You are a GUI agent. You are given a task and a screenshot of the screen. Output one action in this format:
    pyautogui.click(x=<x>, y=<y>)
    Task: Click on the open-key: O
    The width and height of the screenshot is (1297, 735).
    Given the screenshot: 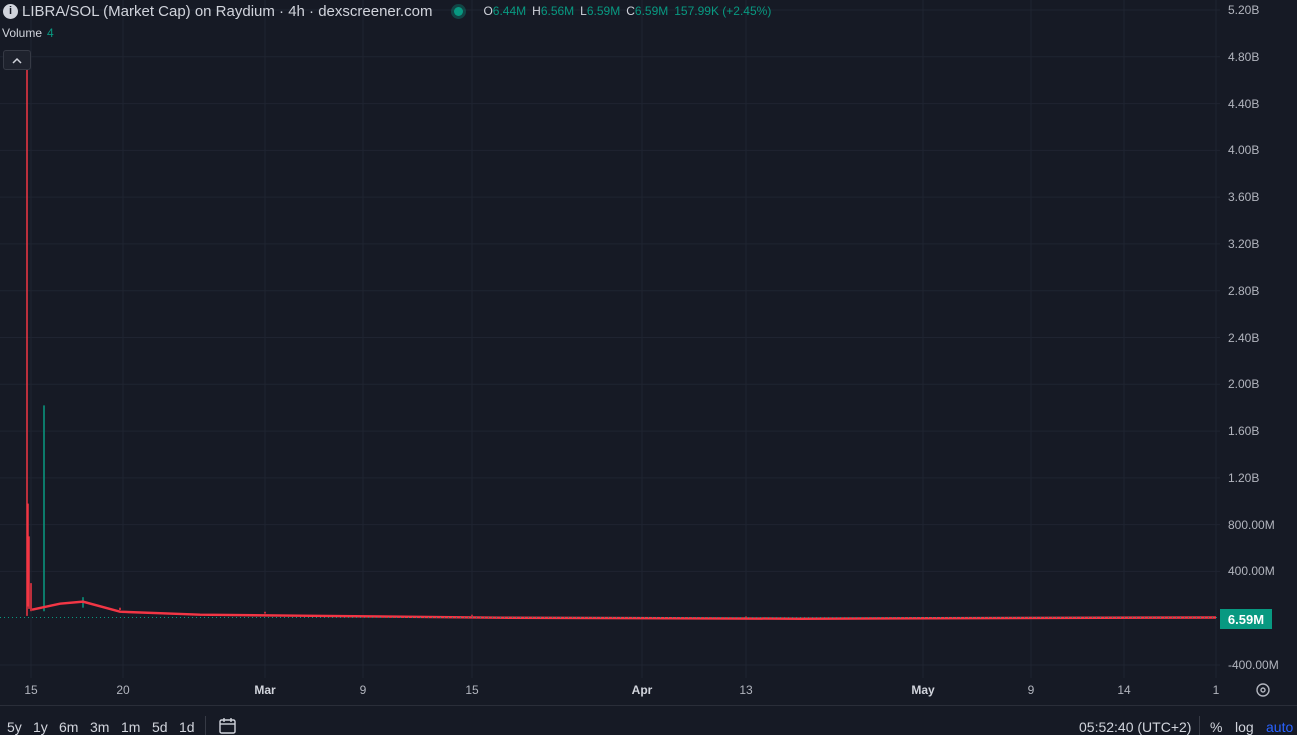 What is the action you would take?
    pyautogui.click(x=488, y=11)
    